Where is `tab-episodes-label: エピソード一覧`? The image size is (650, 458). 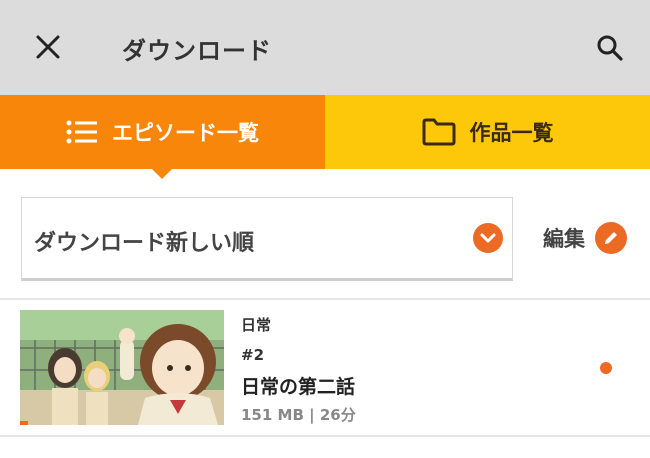
tab-episodes-label: エピソード一覧 is located at coordinates (185, 133).